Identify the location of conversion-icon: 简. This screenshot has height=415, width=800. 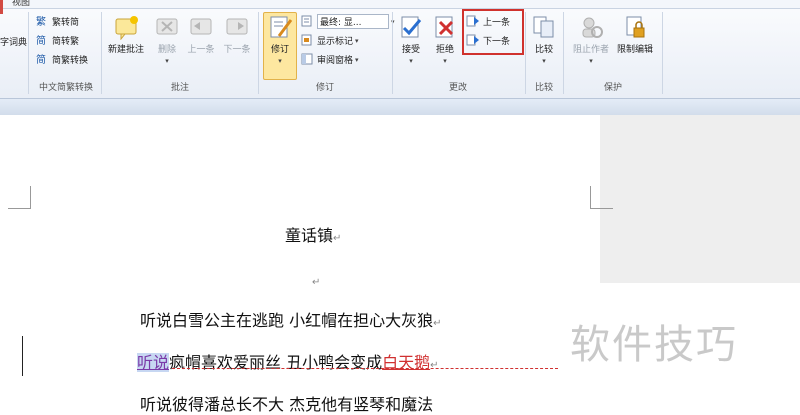
(41, 59).